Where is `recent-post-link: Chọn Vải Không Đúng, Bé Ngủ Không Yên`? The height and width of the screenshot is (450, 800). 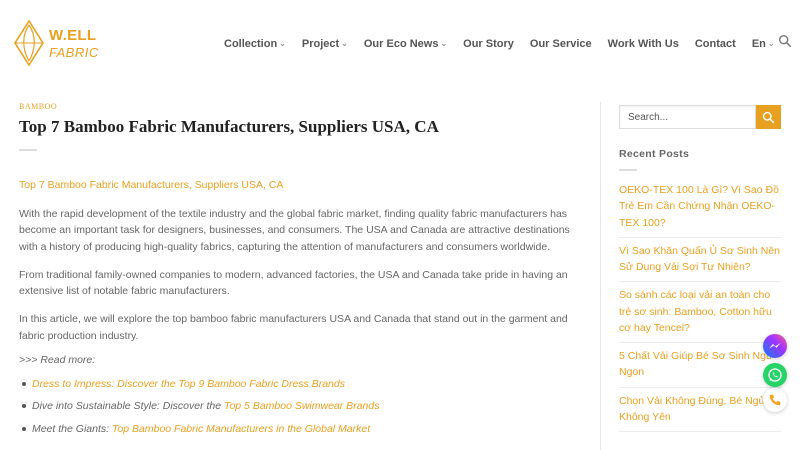 recent-post-link: Chọn Vải Không Đúng, Bé Ngủ Không Yên is located at coordinates (700, 410).